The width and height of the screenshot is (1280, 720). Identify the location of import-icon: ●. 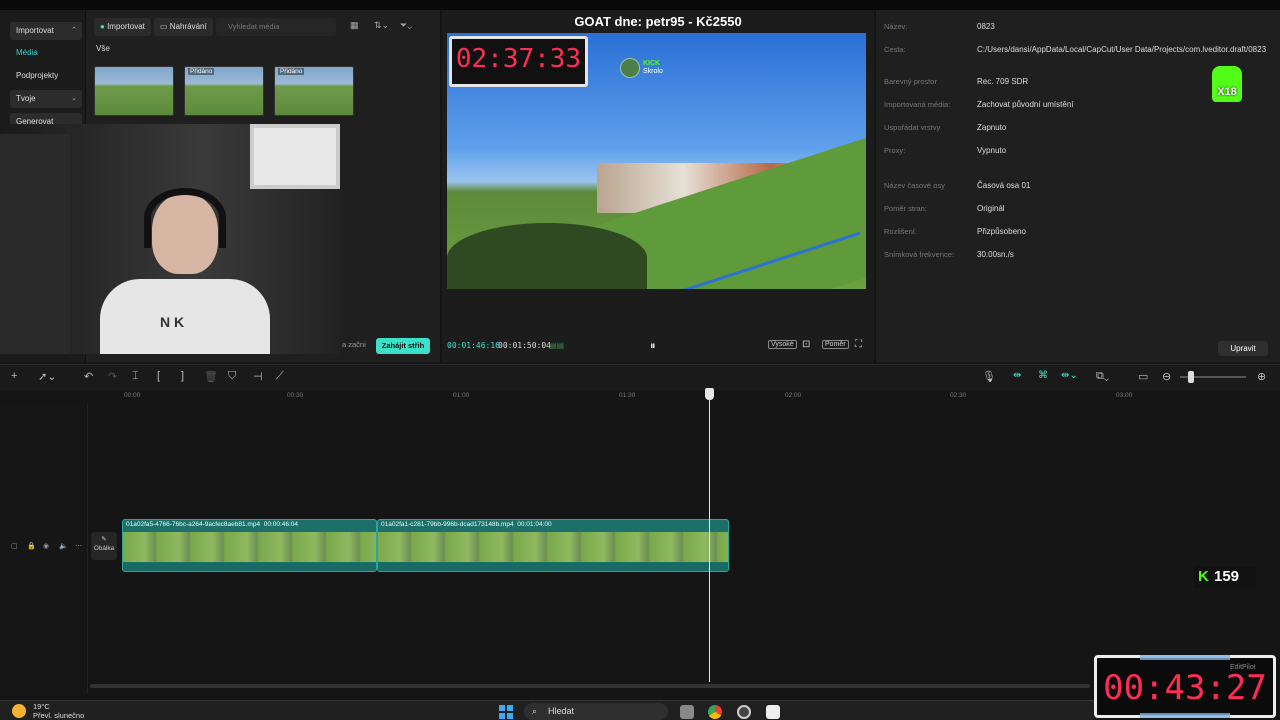
(102, 26).